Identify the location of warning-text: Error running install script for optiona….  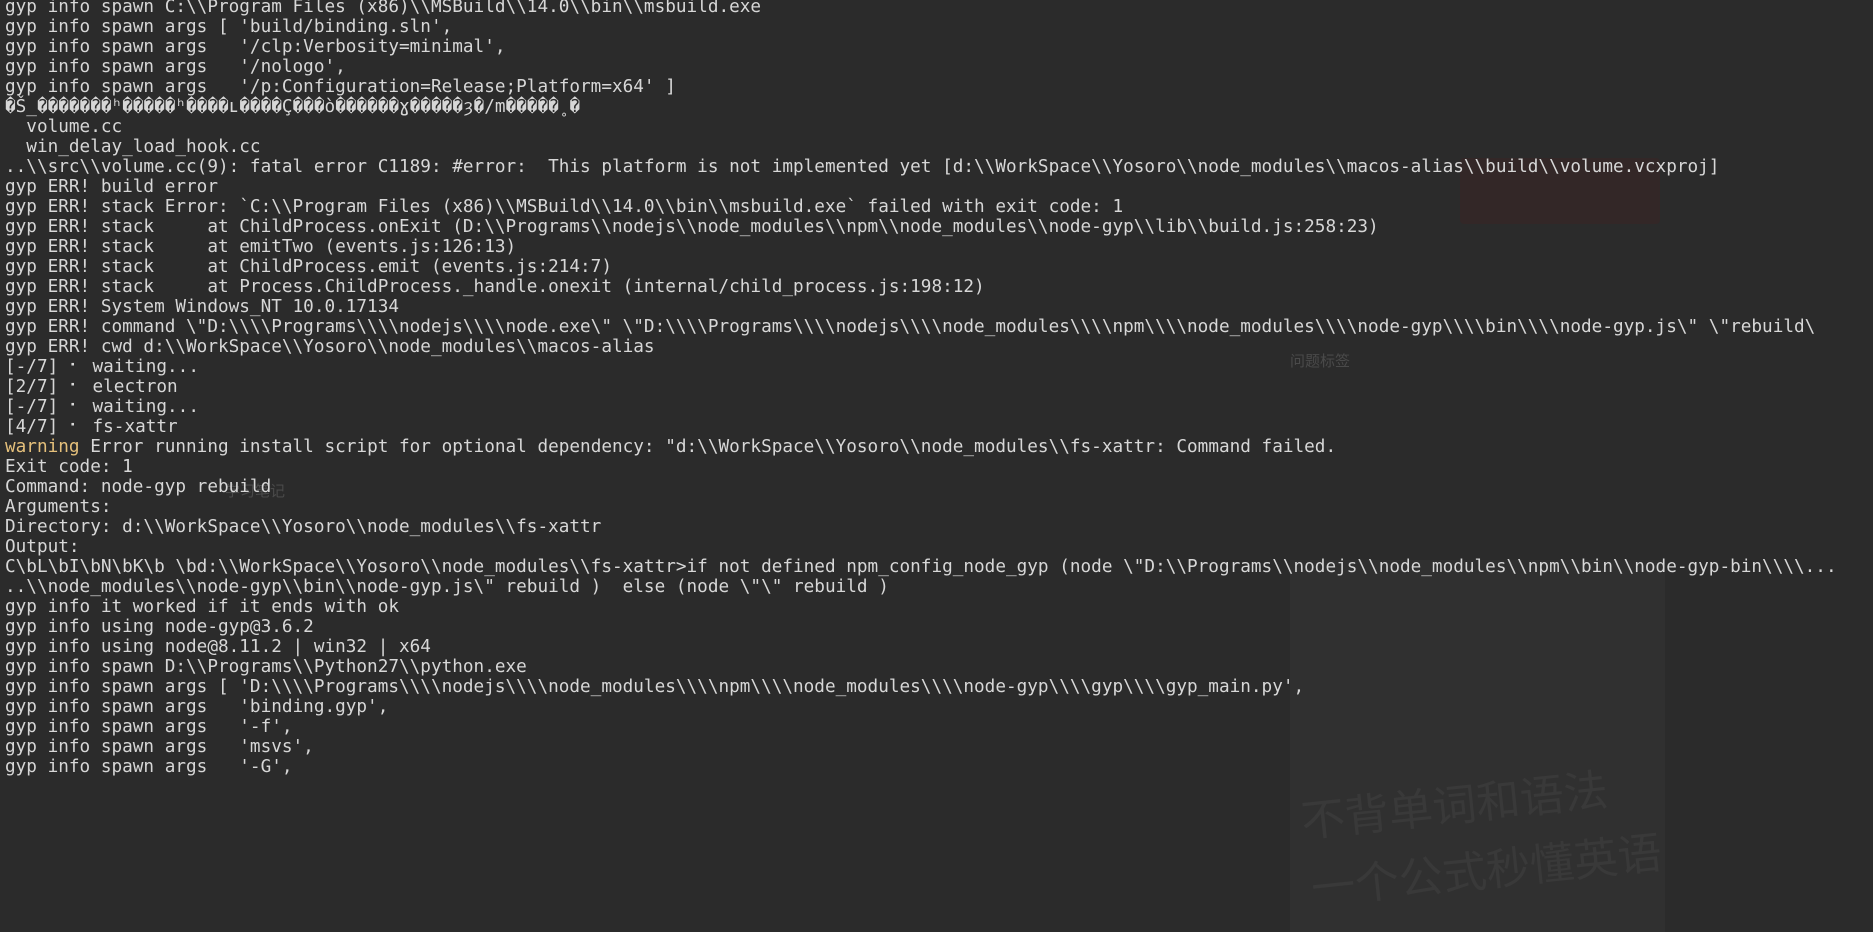
(708, 447).